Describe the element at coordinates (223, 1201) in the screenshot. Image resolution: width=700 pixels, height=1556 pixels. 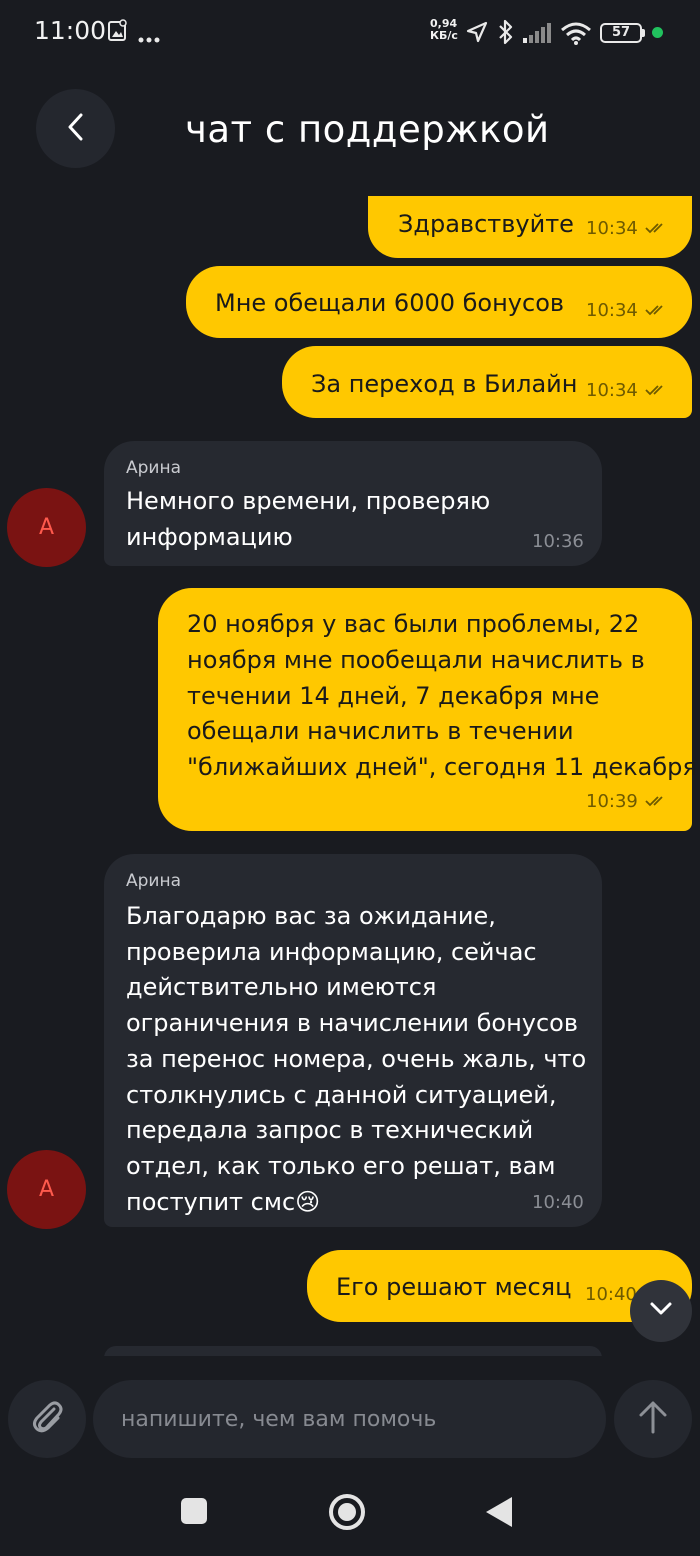
I see `message-line: поступит смс😢` at that location.